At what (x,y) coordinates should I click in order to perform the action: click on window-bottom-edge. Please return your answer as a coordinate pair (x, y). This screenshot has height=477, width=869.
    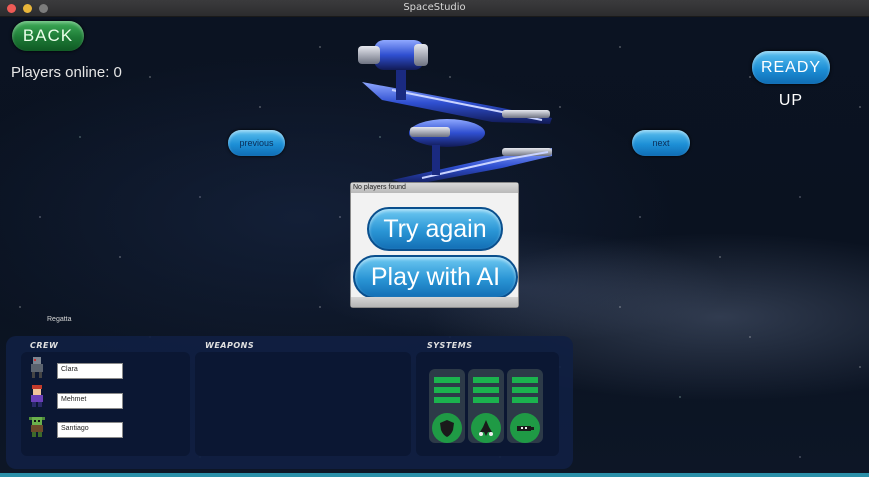
    Looking at the image, I should click on (434, 475).